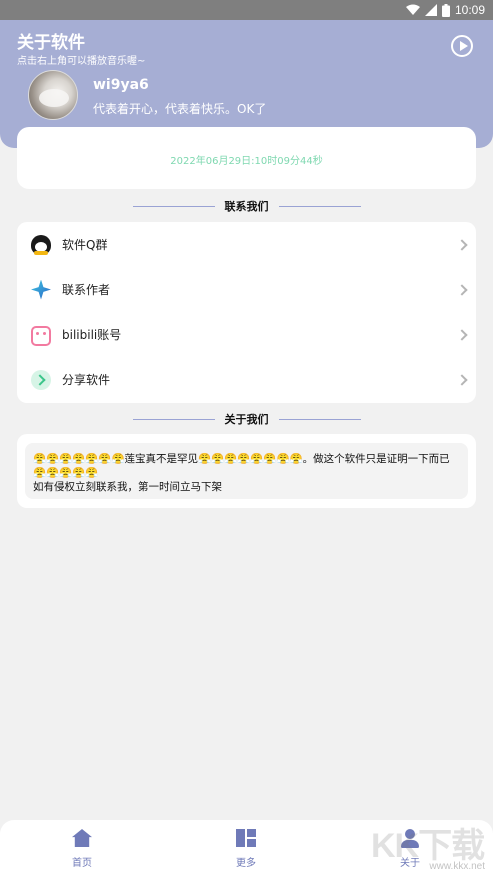  I want to click on watermark-logo: KK下载, so click(428, 846).